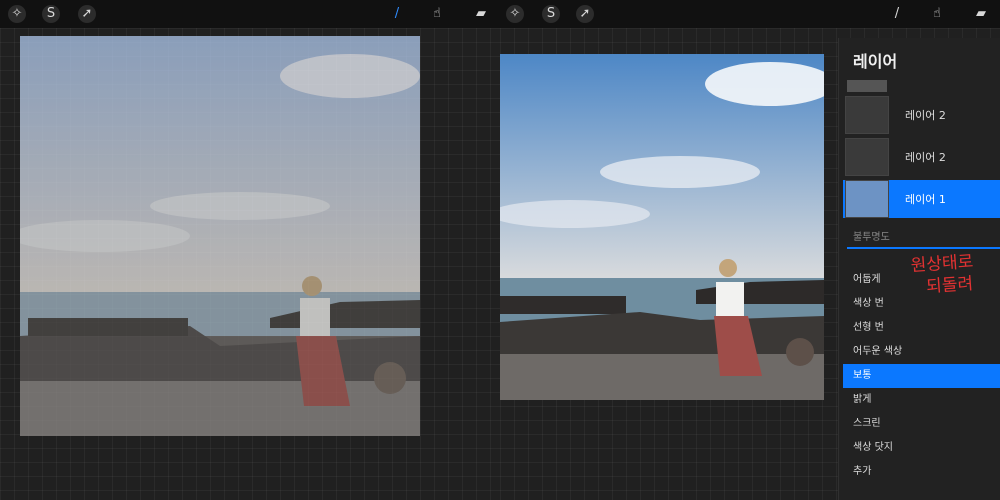  What do you see at coordinates (921, 448) in the screenshot?
I see `blend-mode-item: 색상 닷지` at bounding box center [921, 448].